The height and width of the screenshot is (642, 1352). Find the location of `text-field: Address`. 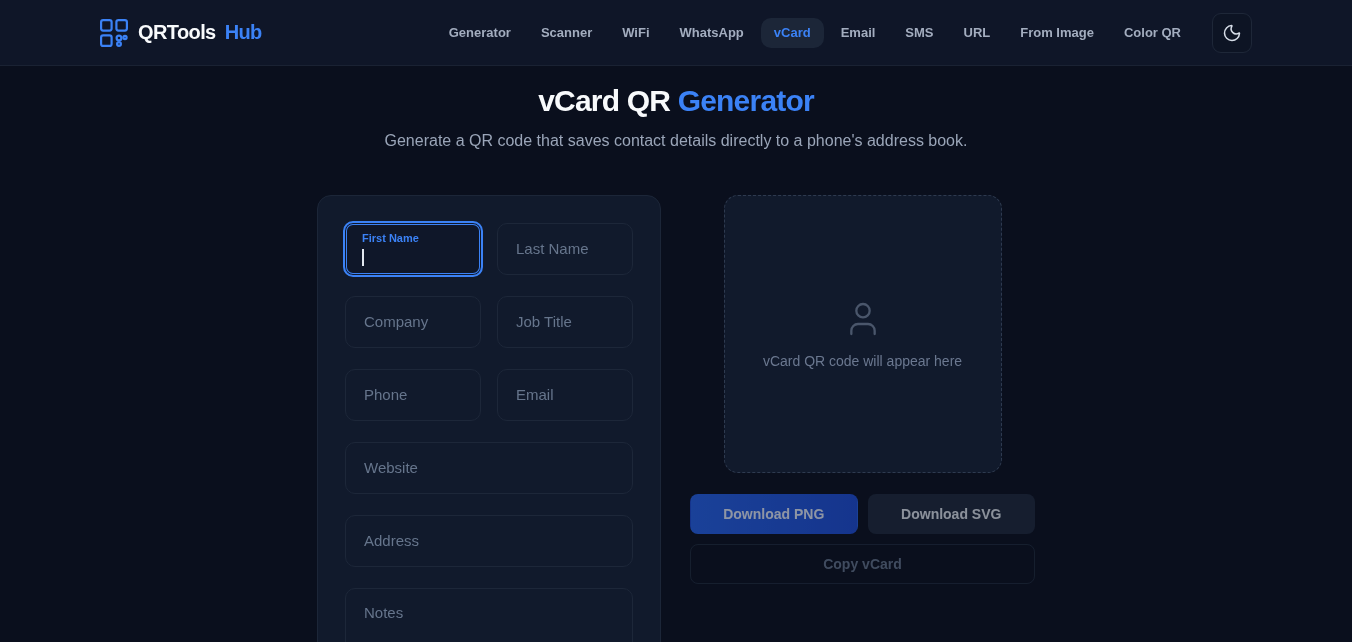

text-field: Address is located at coordinates (489, 541).